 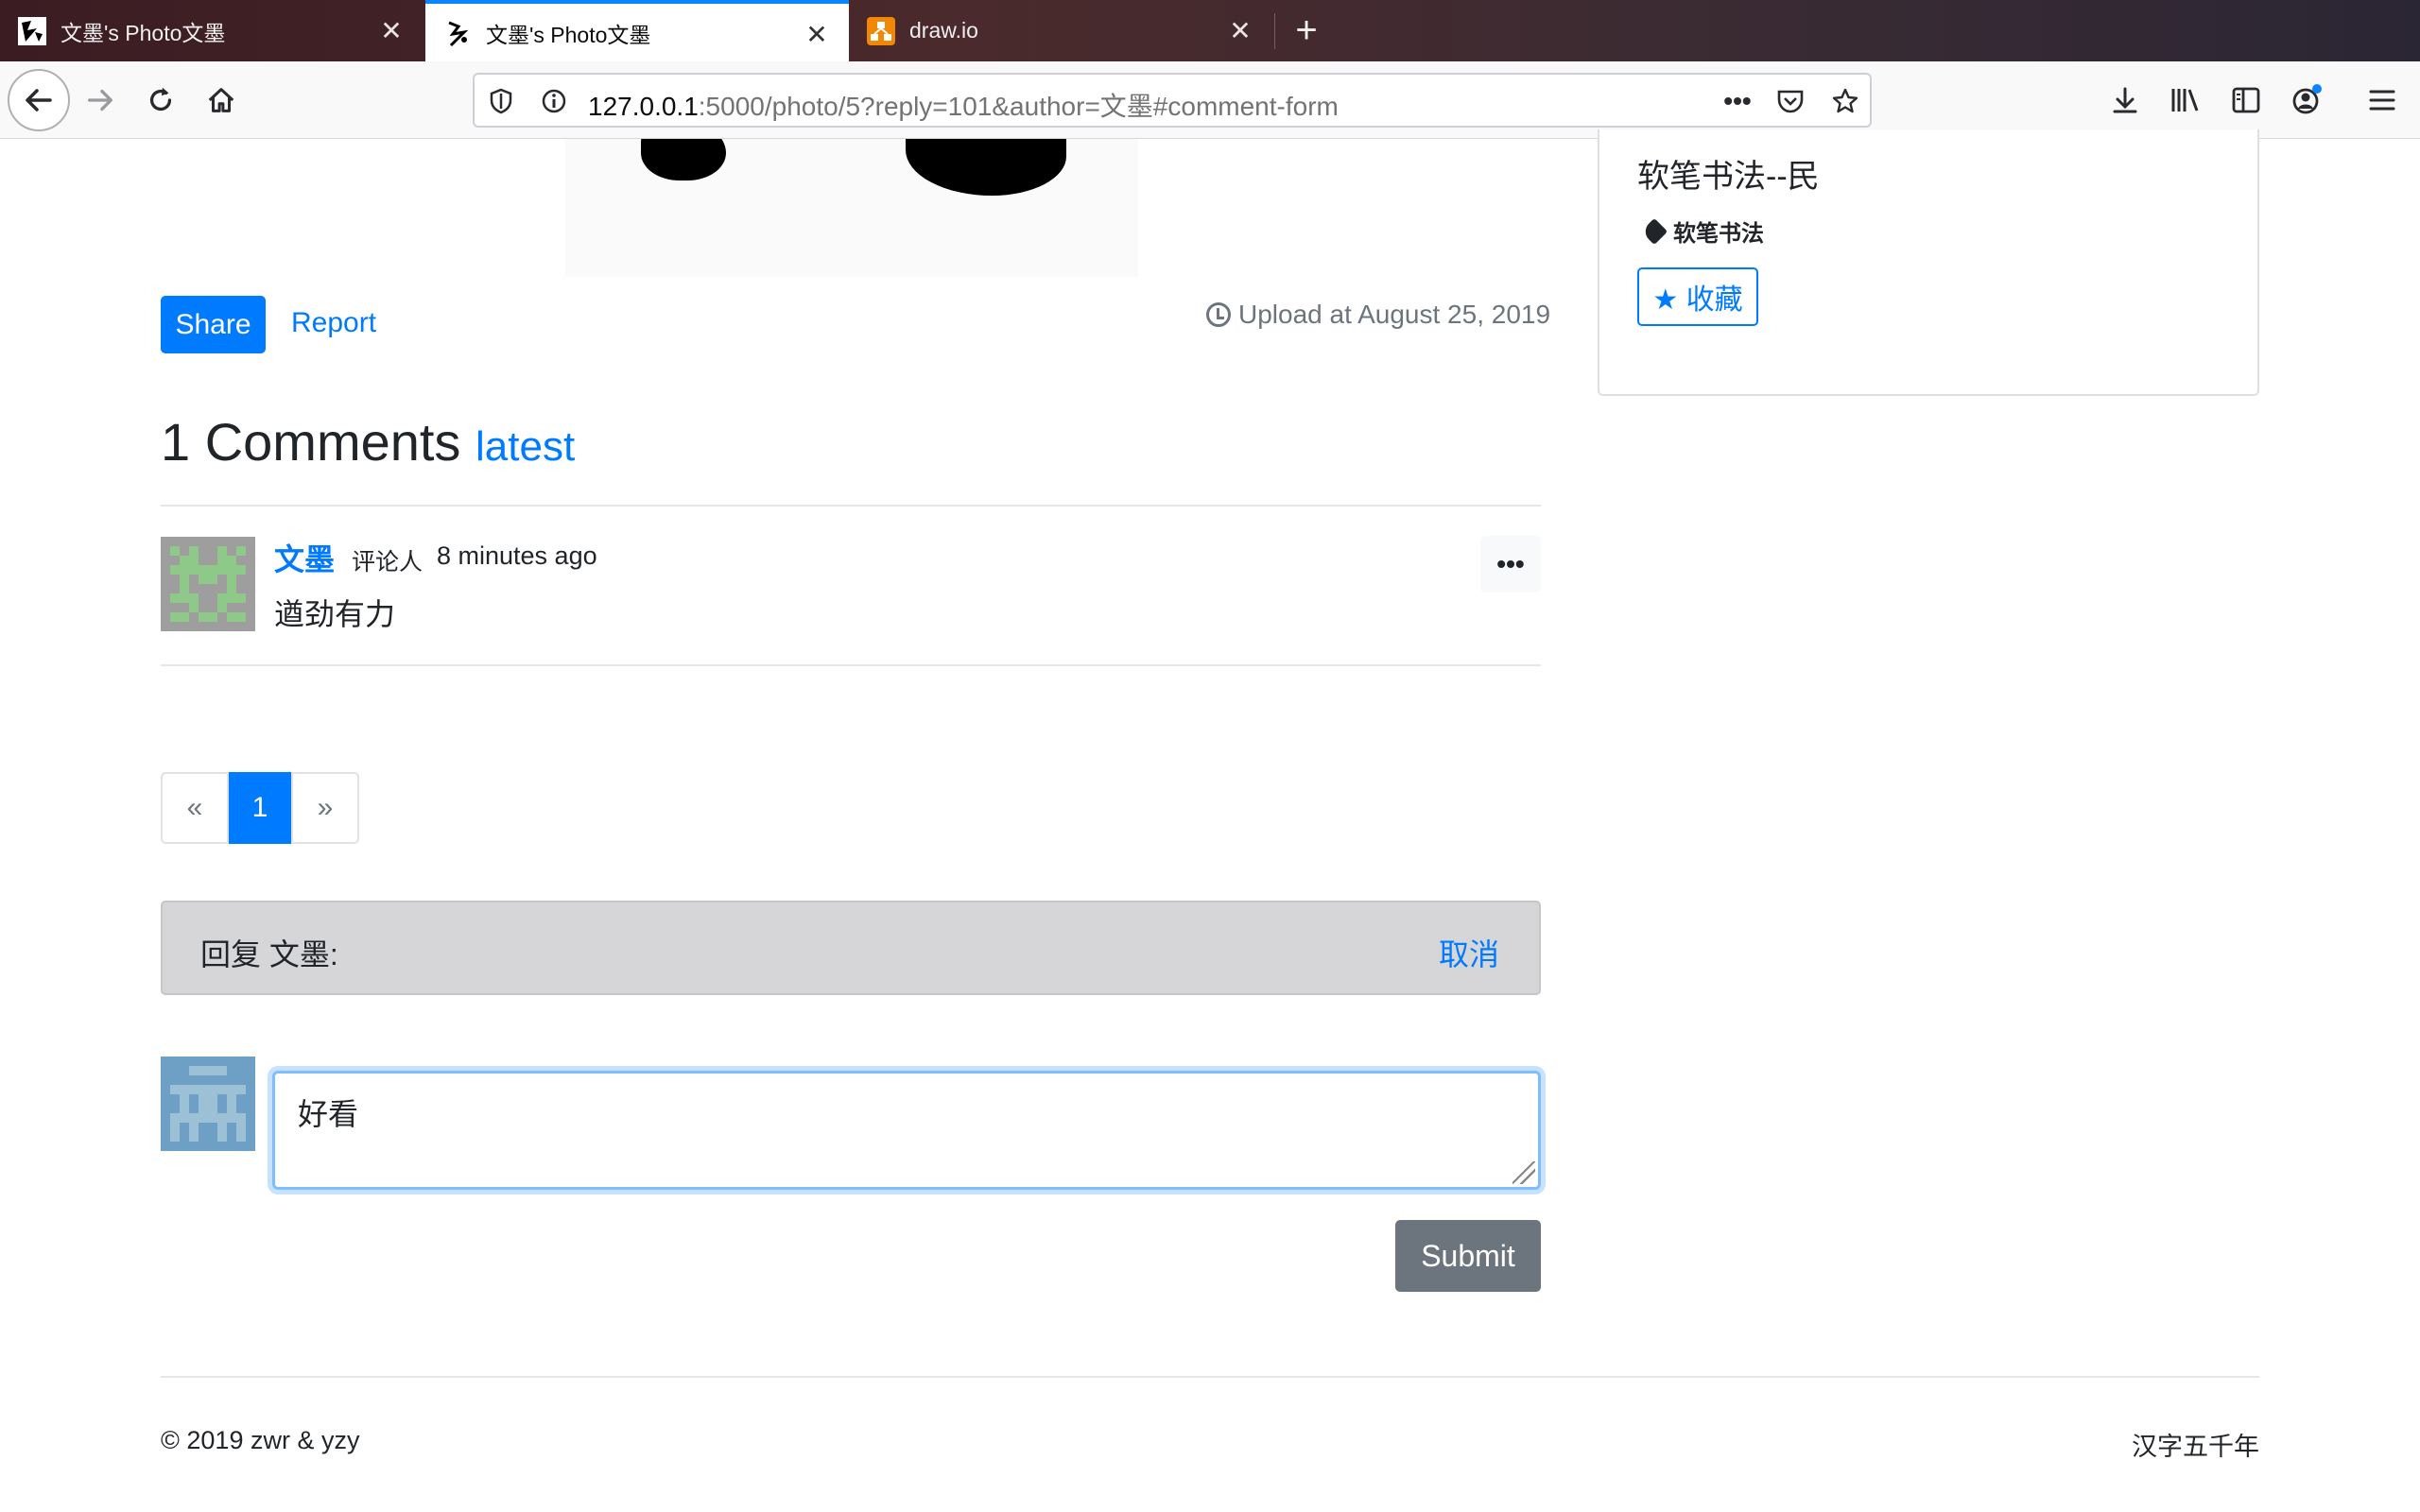 I want to click on report-link: Report, so click(x=334, y=323).